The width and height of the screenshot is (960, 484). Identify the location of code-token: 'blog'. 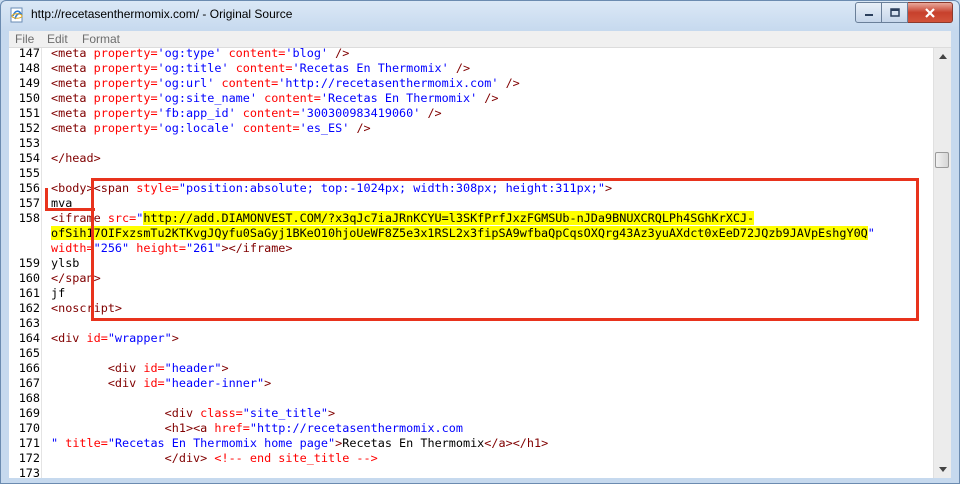
(310, 53).